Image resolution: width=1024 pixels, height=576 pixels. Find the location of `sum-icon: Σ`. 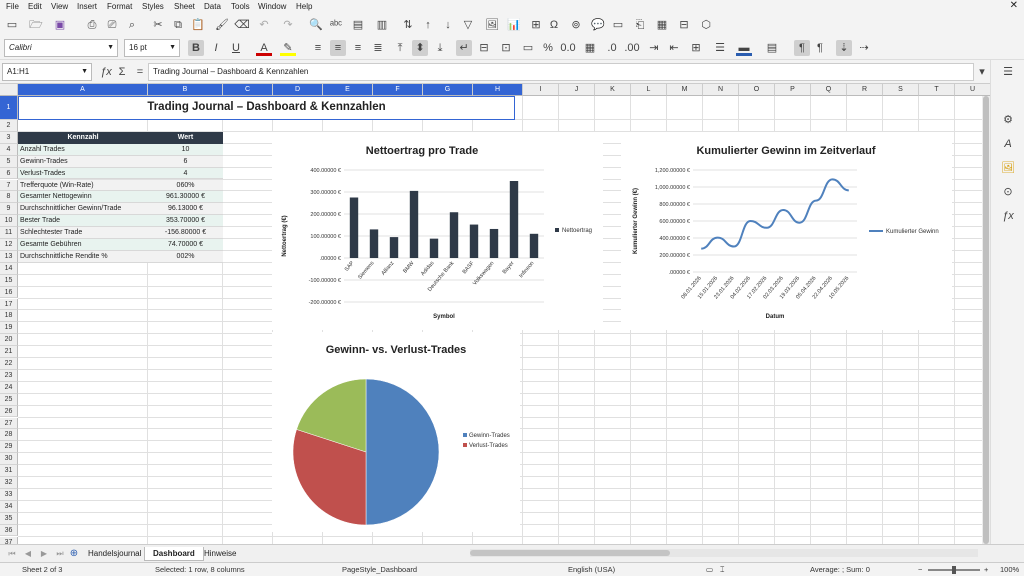

sum-icon: Σ is located at coordinates (122, 72).